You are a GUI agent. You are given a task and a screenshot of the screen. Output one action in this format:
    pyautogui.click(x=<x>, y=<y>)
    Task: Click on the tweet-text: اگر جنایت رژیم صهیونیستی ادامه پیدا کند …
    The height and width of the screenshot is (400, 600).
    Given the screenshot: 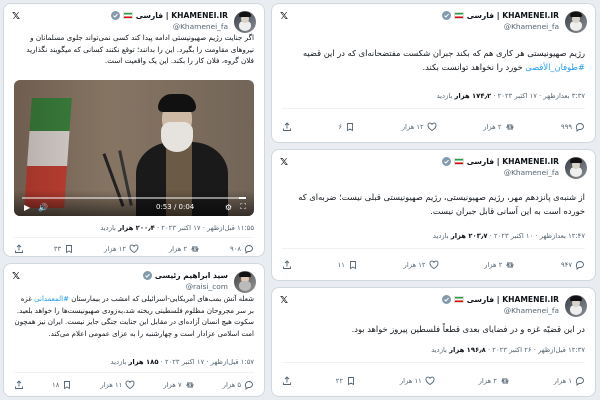 What is the action you would take?
    pyautogui.click(x=140, y=49)
    